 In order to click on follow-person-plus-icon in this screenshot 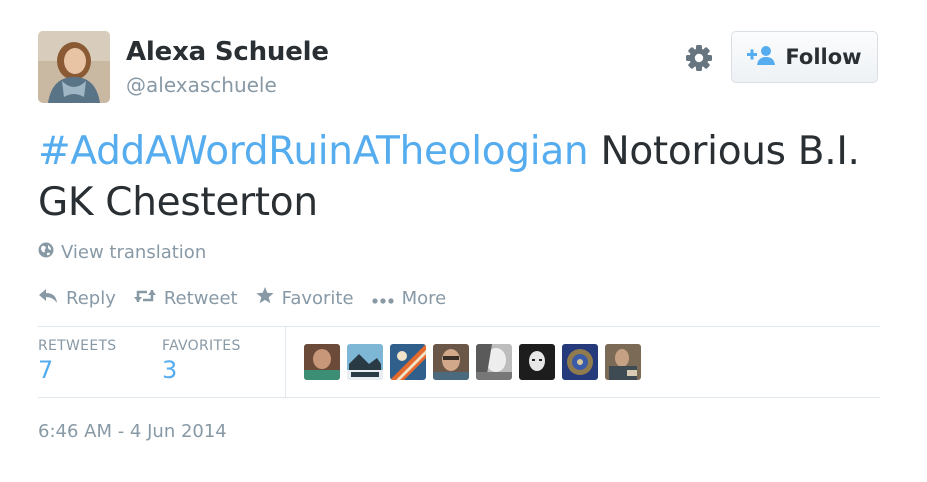, I will do `click(761, 57)`.